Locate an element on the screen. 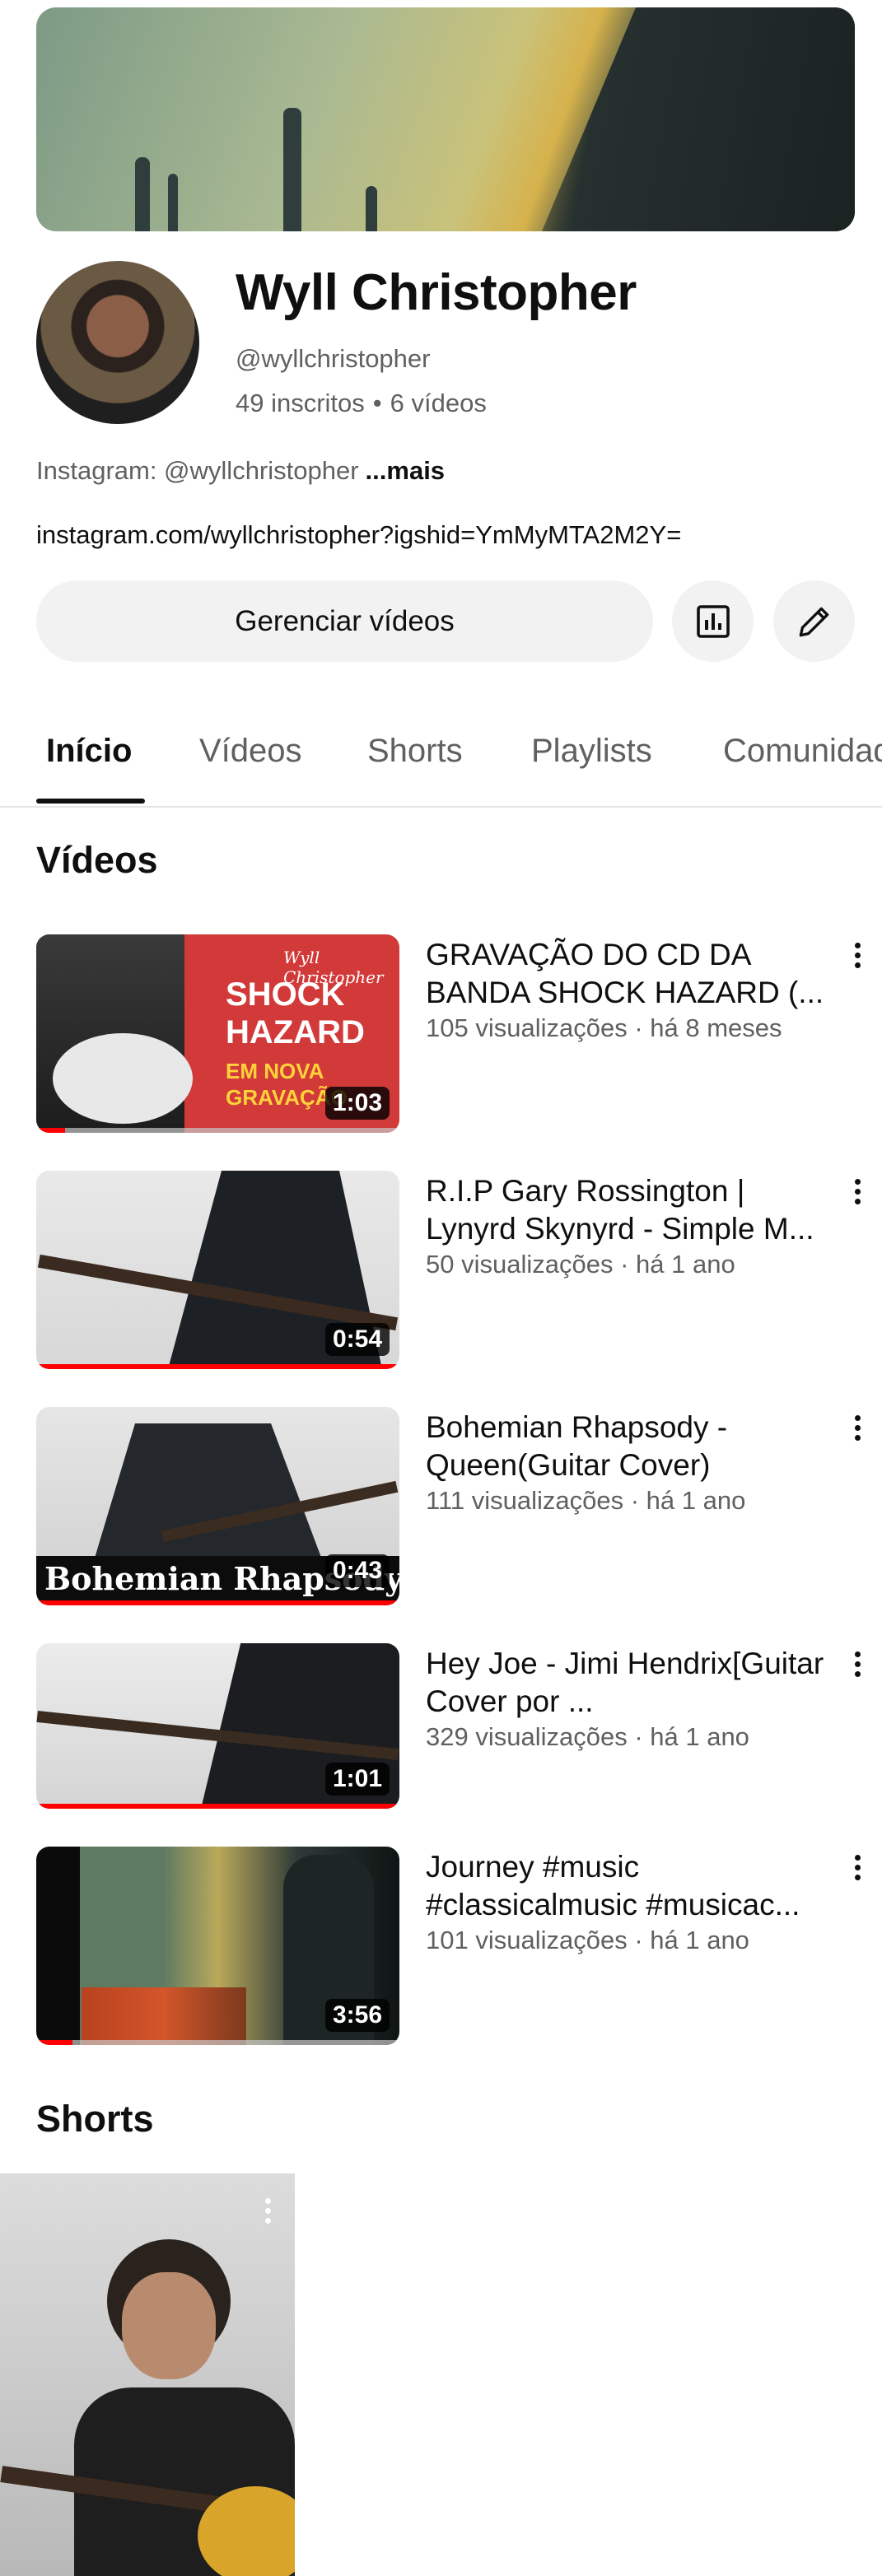  thumb-line: SHOCK is located at coordinates (285, 995).